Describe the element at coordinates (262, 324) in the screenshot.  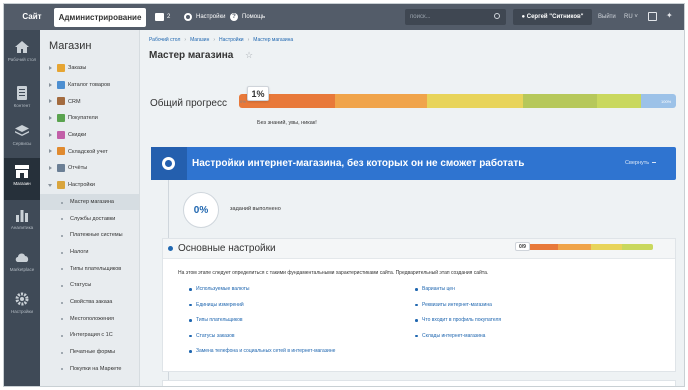
I see `task-link: Типы плательщиков` at that location.